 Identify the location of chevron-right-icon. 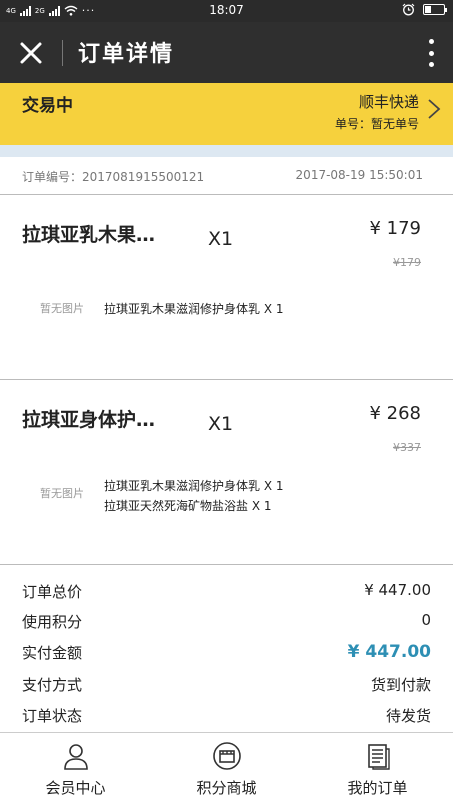
(434, 109).